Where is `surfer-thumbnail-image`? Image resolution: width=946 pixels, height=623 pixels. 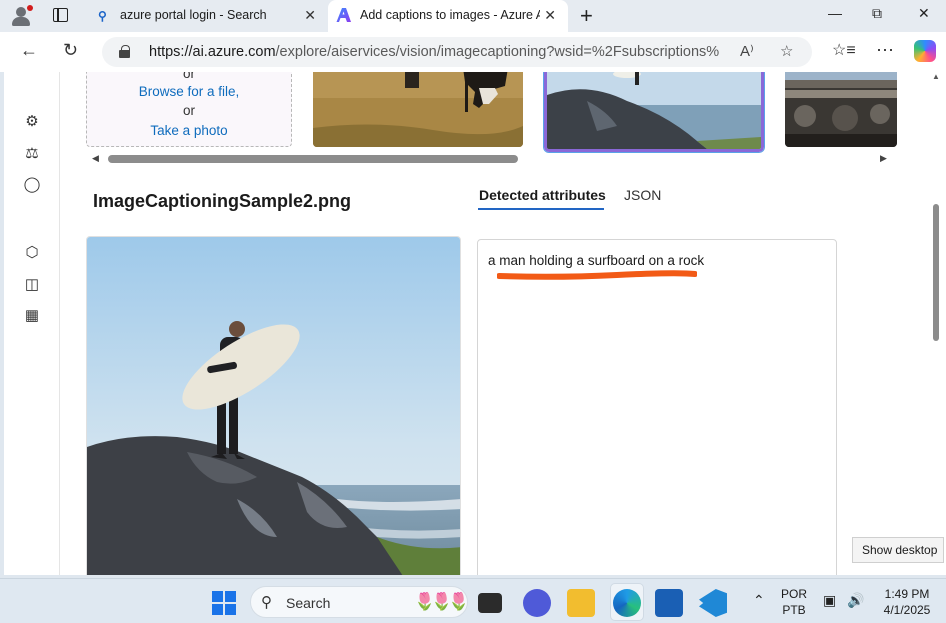 surfer-thumbnail-image is located at coordinates (654, 110).